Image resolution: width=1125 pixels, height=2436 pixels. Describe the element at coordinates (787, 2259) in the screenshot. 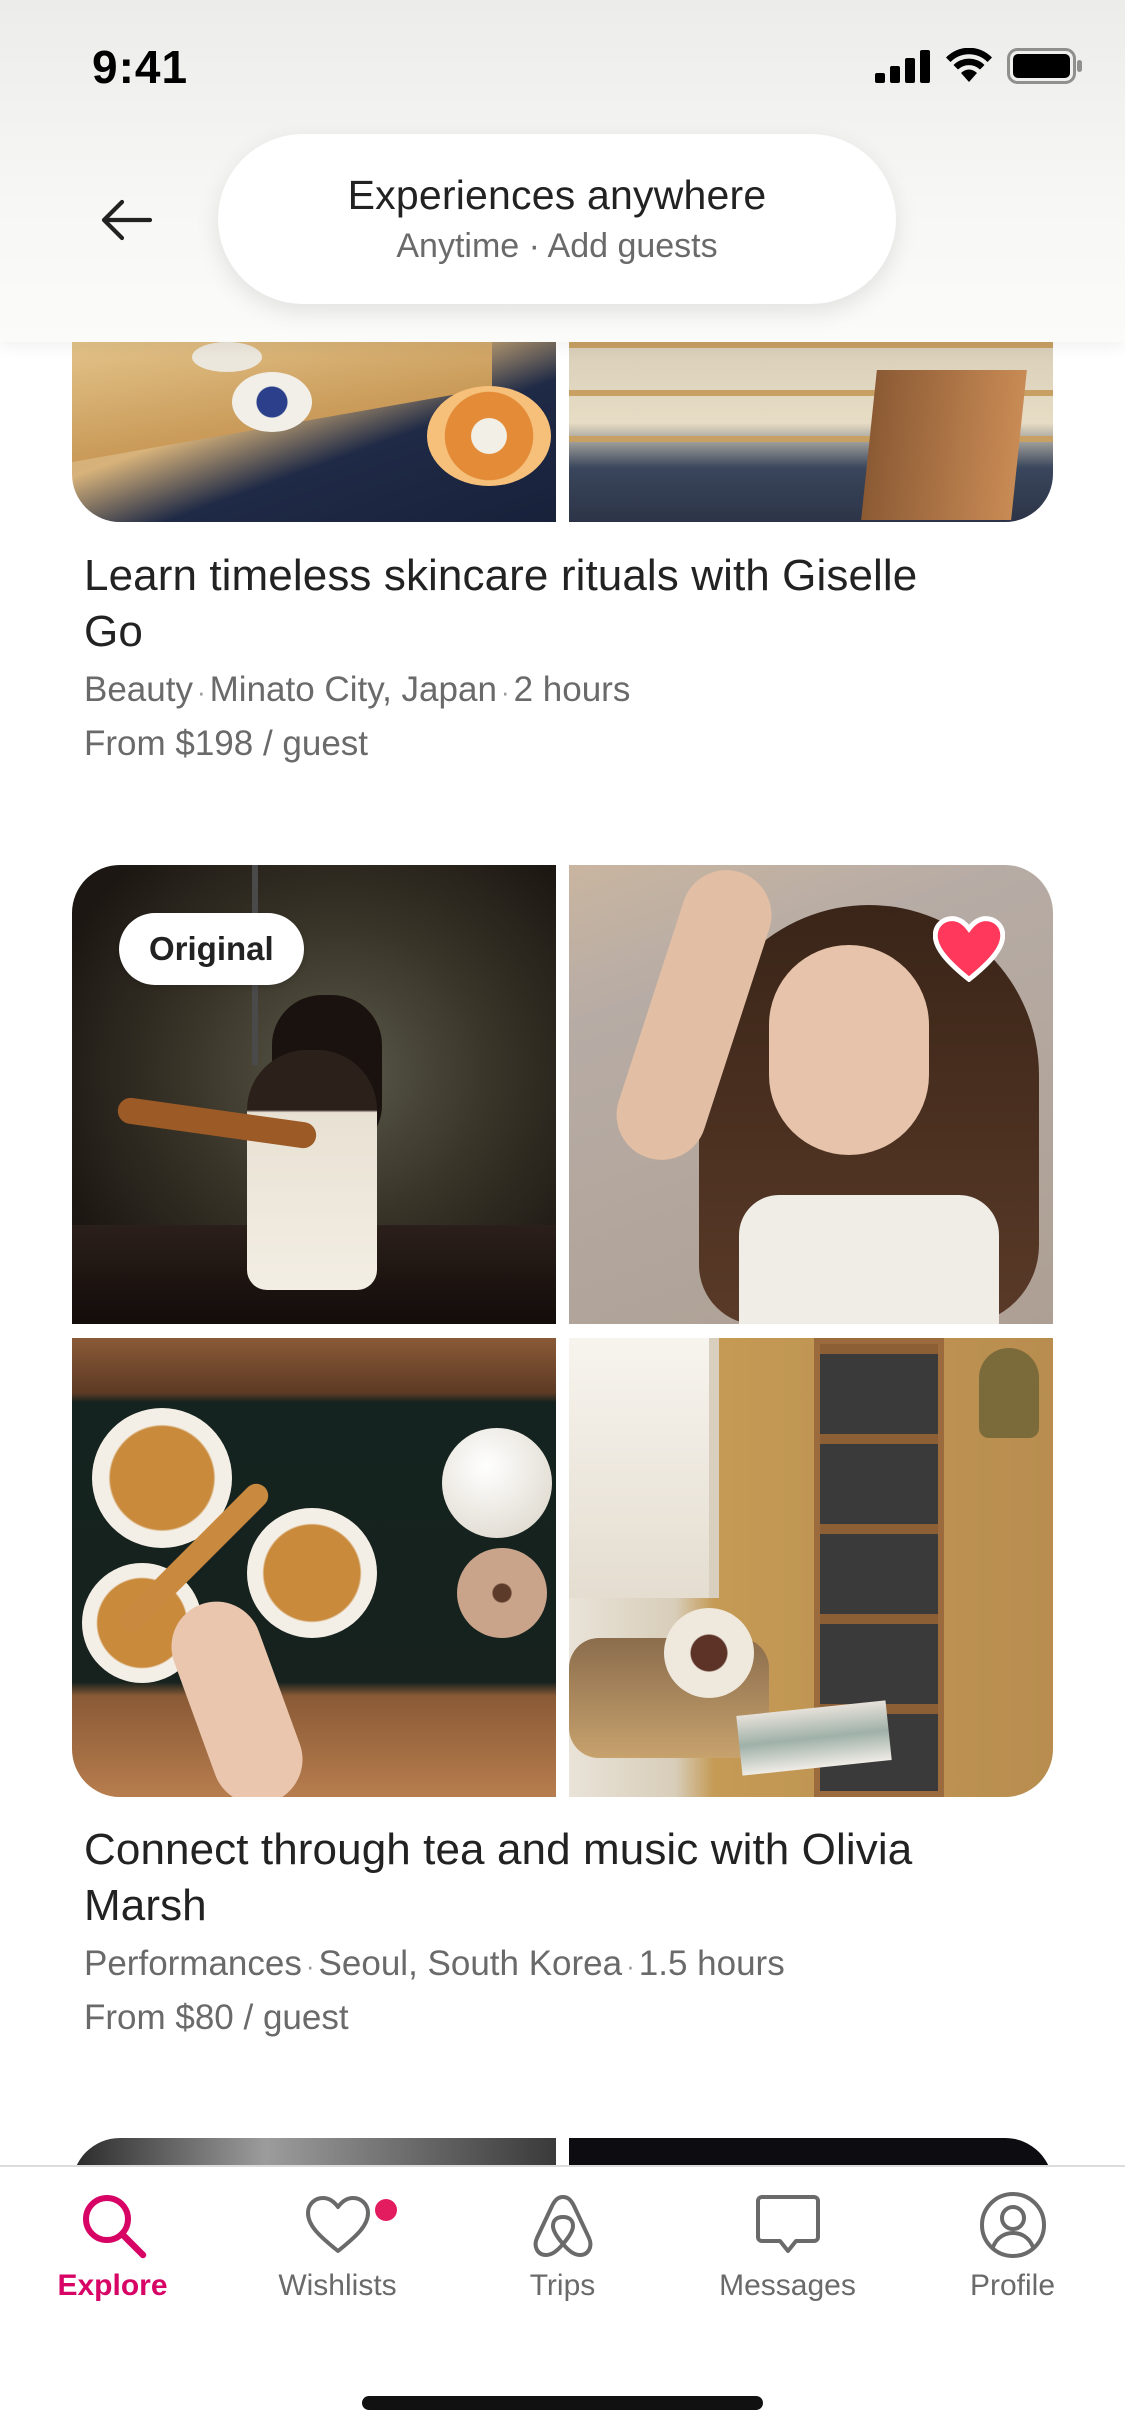

I see `tab-messages: Messages` at that location.